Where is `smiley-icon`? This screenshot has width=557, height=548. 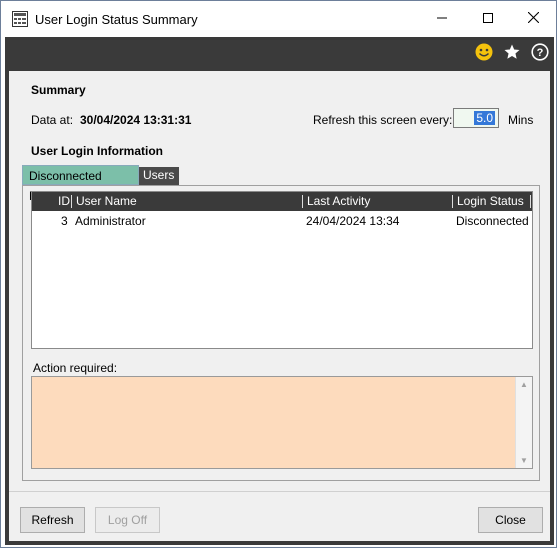
smiley-icon is located at coordinates (484, 52).